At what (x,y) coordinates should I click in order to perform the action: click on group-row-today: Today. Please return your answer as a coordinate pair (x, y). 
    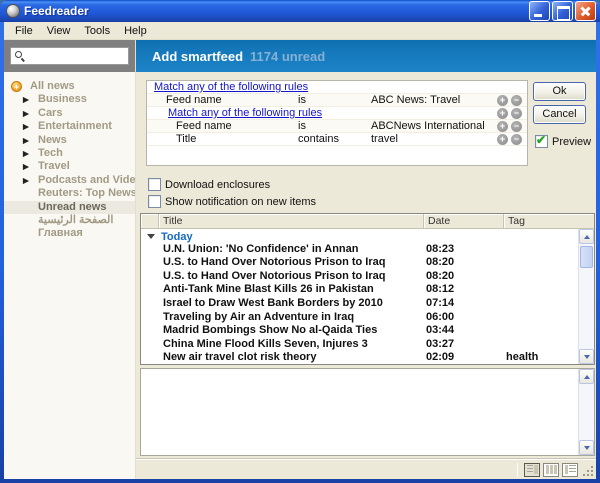
    Looking at the image, I should click on (359, 236).